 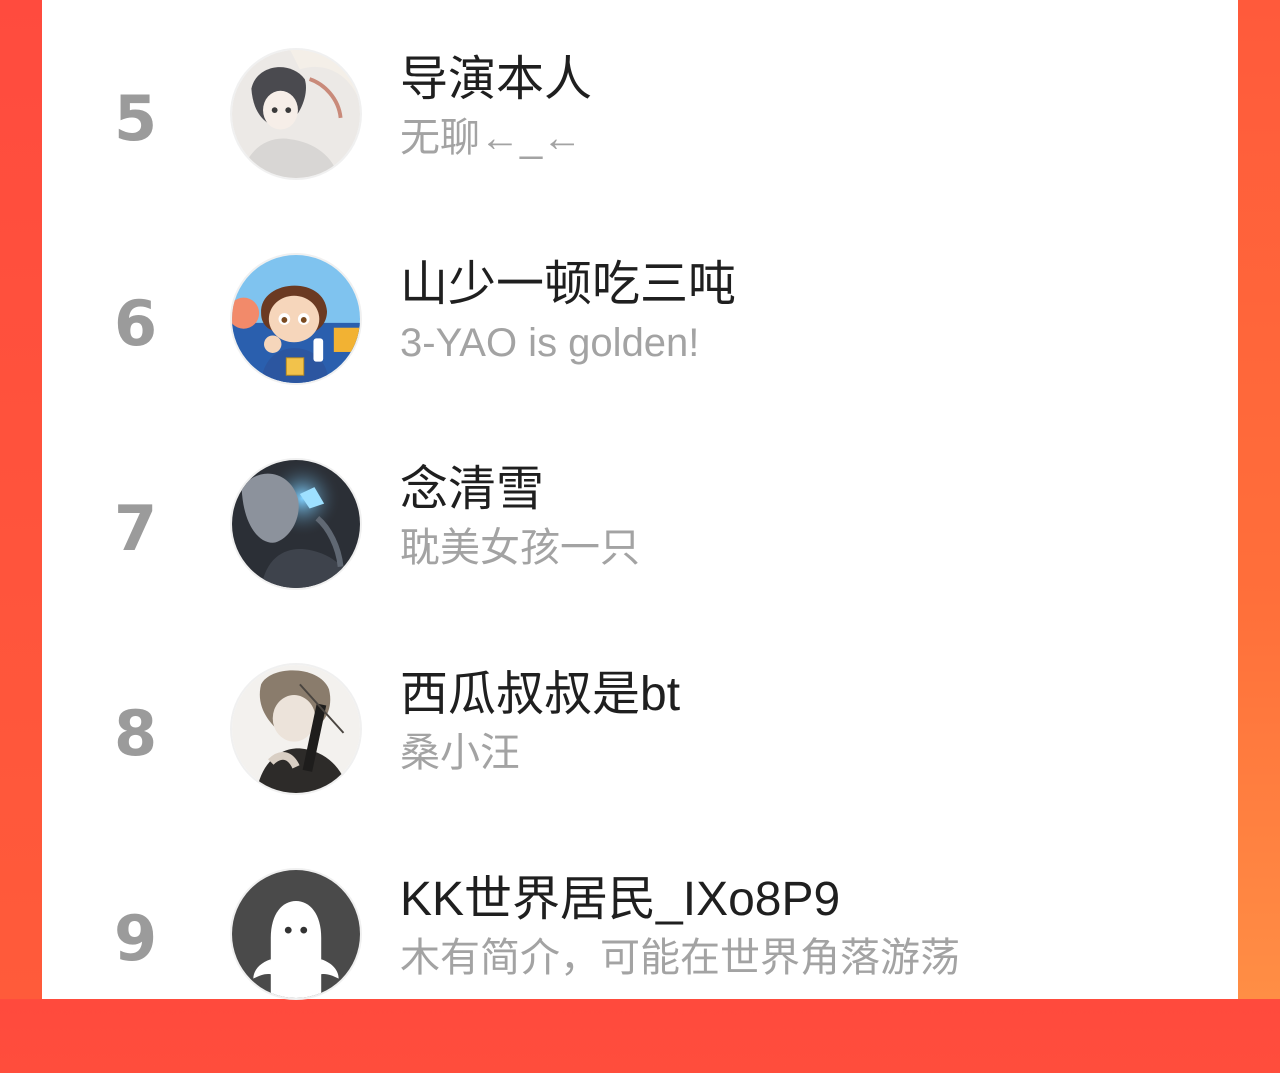 What do you see at coordinates (136, 323) in the screenshot?
I see `rank-number: 6` at bounding box center [136, 323].